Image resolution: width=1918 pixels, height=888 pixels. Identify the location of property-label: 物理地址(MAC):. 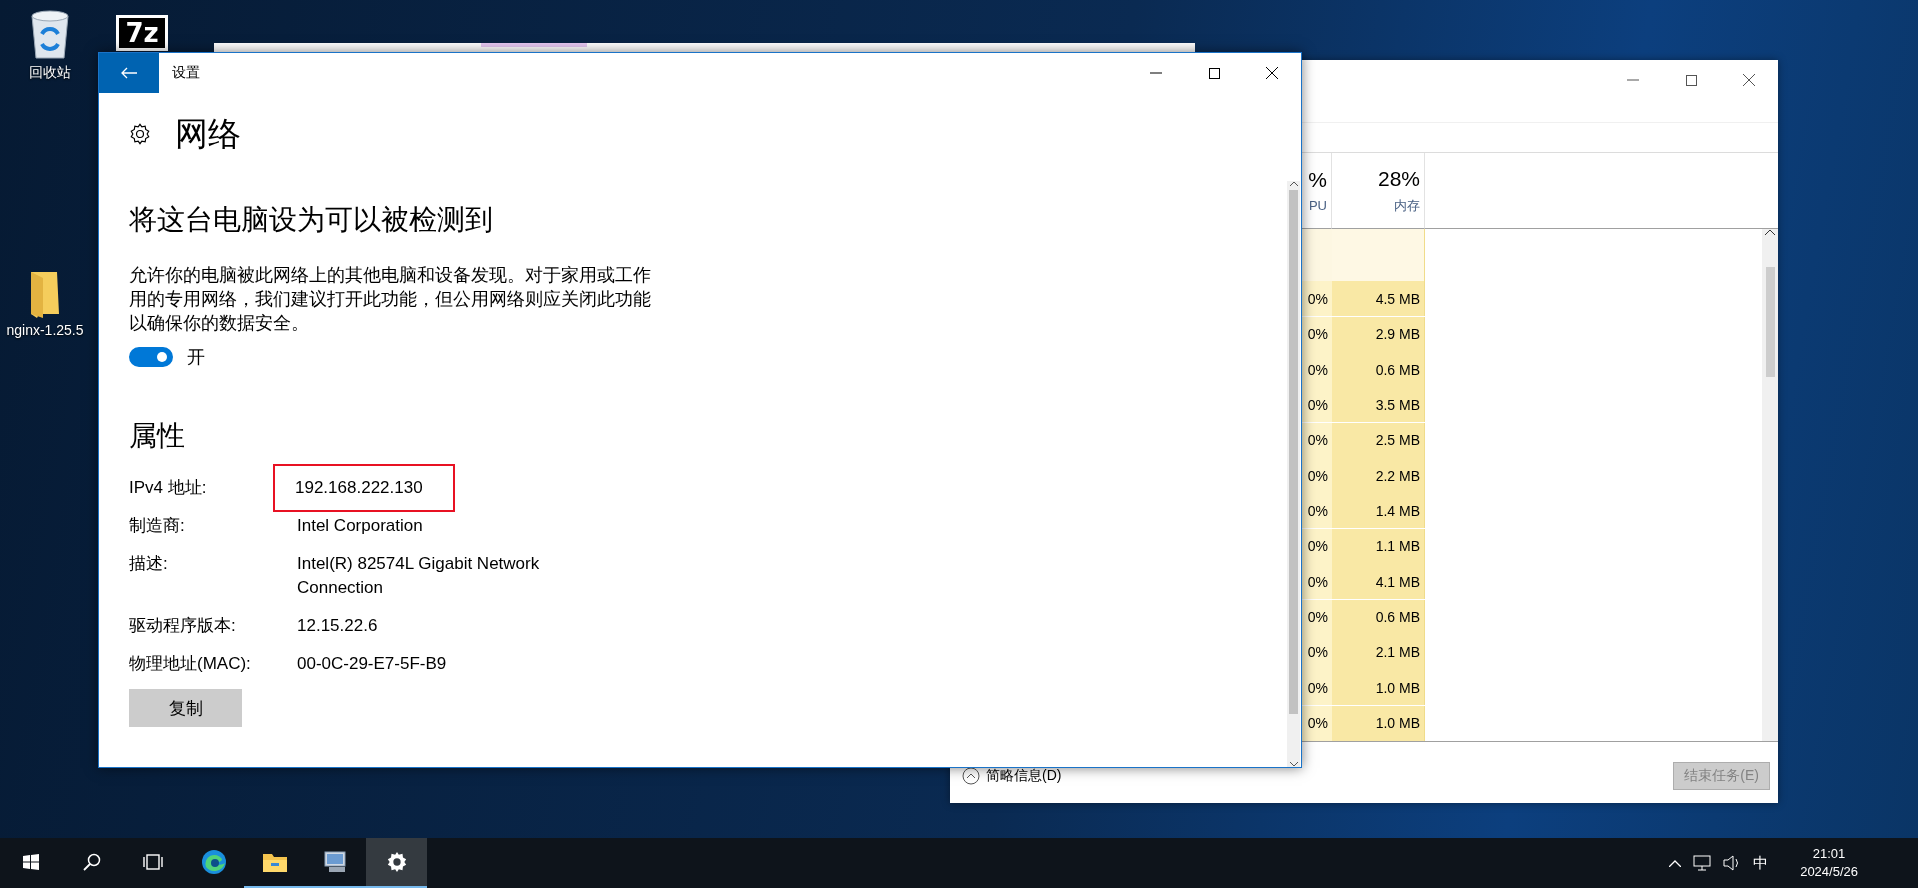
(190, 664).